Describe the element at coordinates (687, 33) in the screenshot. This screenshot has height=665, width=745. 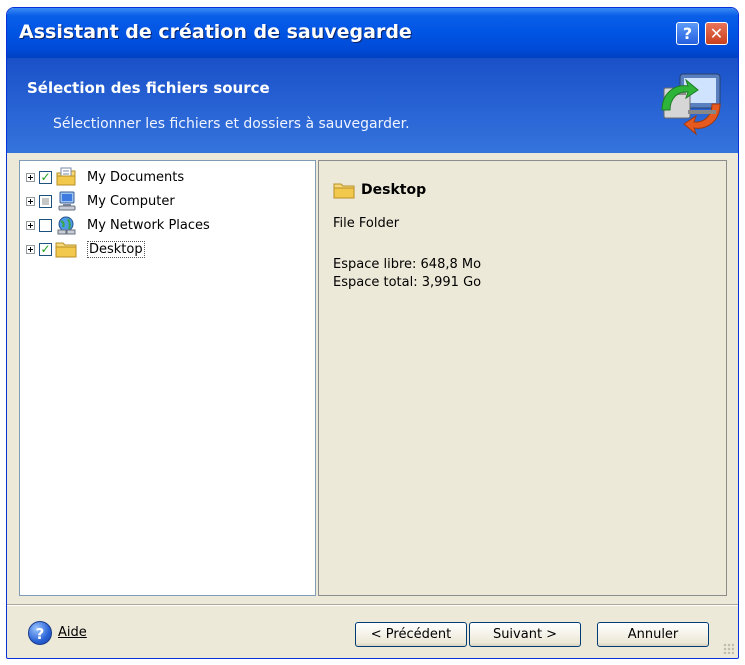
I see `help-title-button: ?` at that location.